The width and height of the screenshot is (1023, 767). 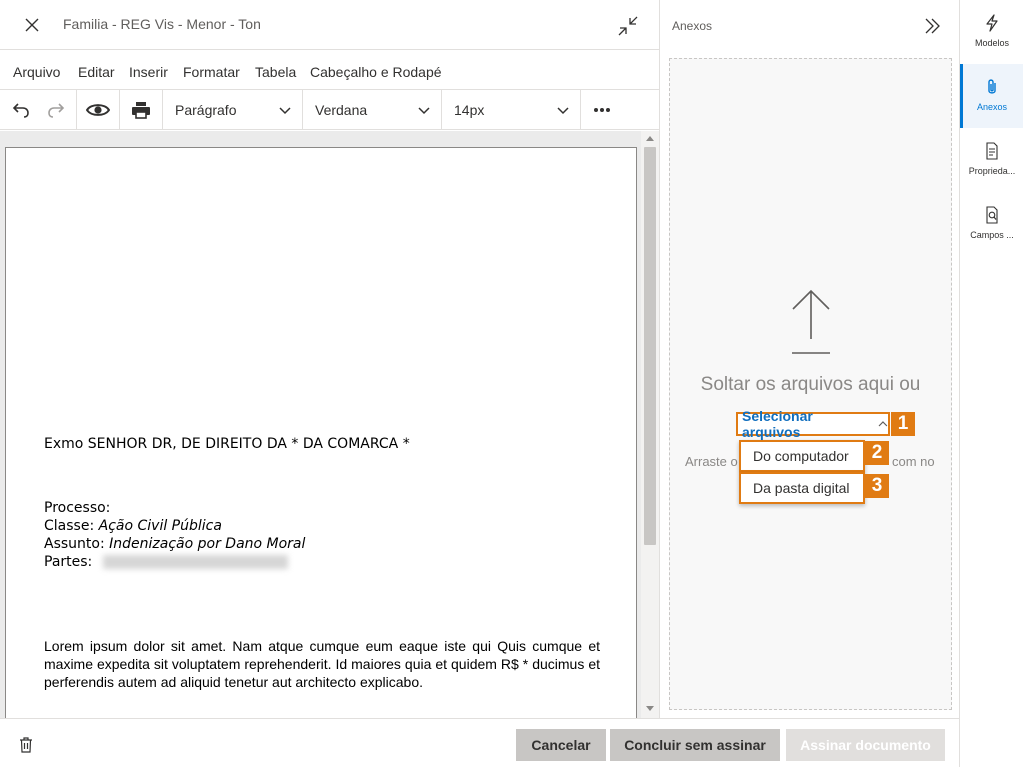 I want to click on scroll-down-arrow, so click(x=650, y=708).